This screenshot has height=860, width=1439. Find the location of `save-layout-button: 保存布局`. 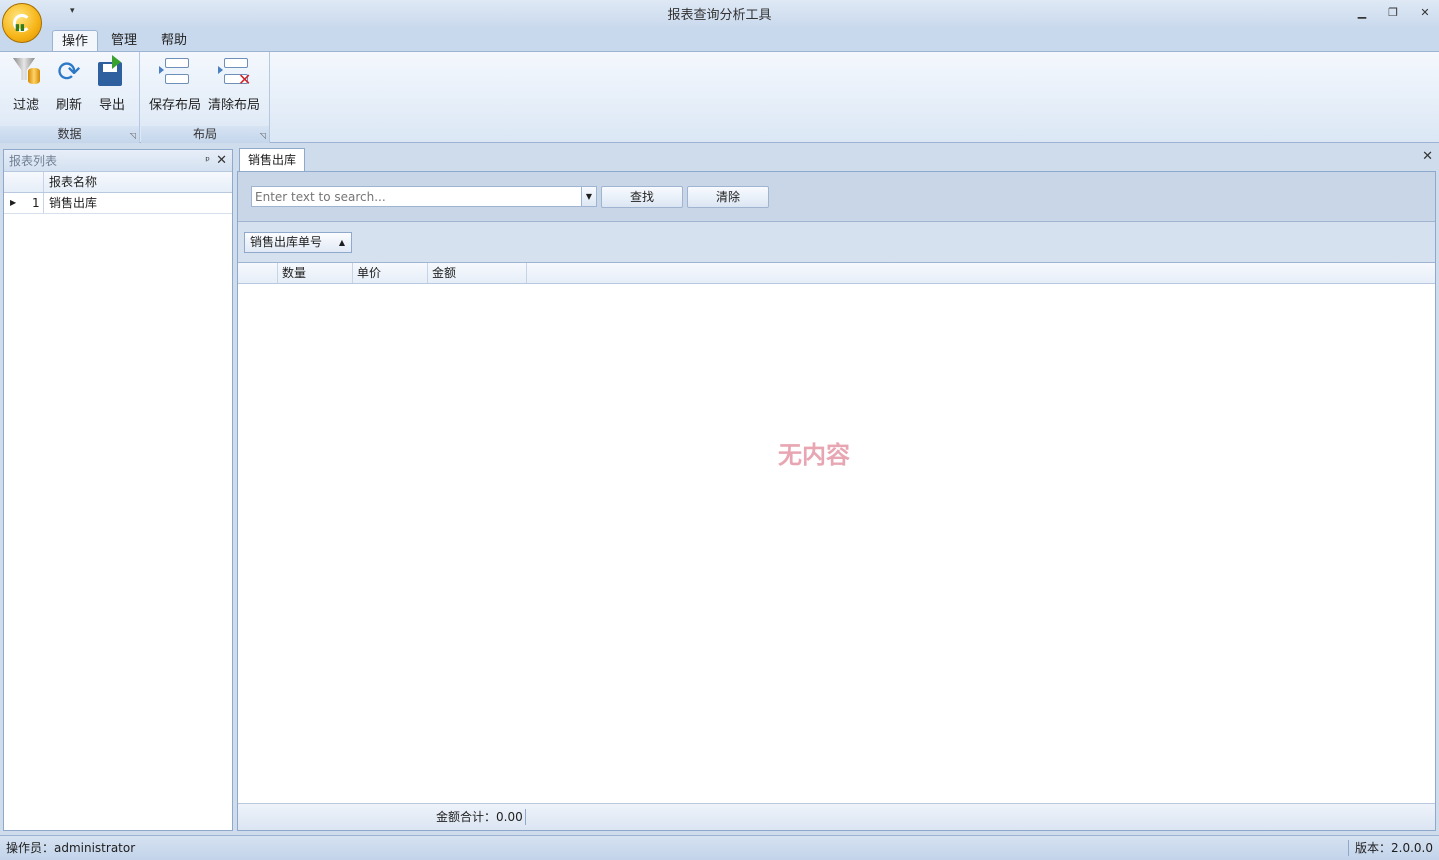

save-layout-button: 保存布局 is located at coordinates (175, 89).